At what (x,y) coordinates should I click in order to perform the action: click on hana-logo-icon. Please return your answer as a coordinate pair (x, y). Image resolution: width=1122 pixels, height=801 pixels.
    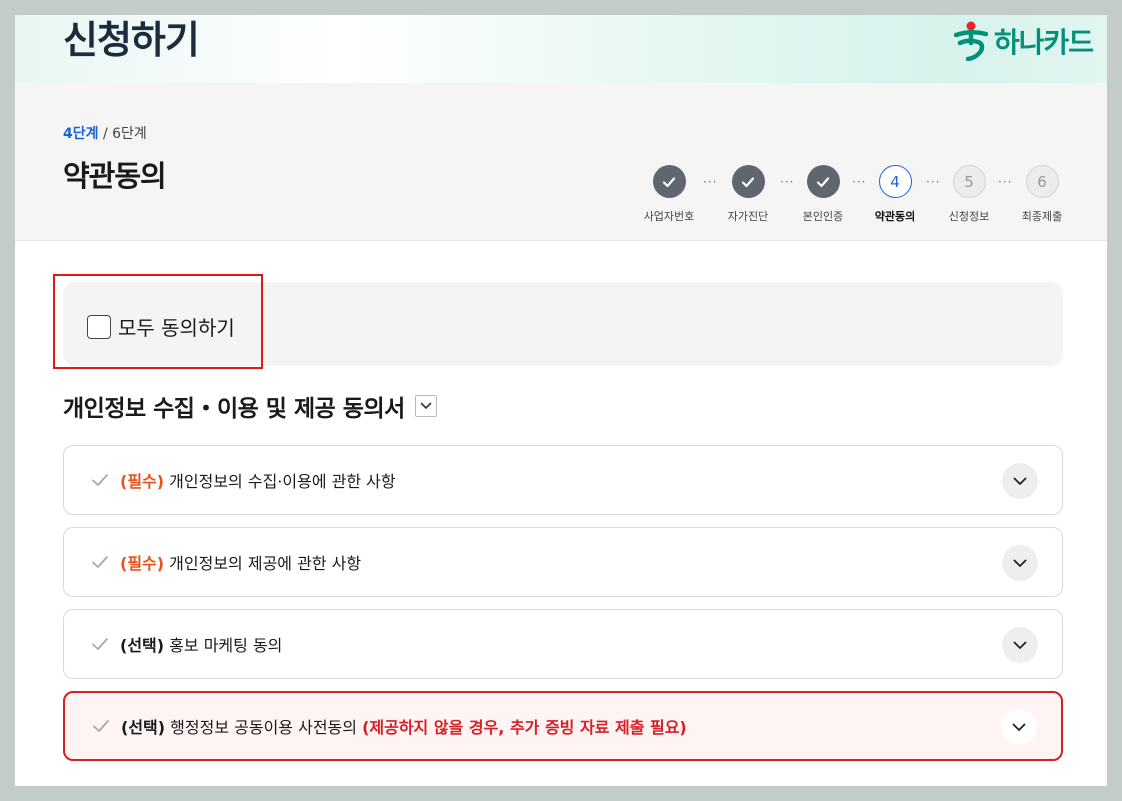
    Looking at the image, I should click on (970, 41).